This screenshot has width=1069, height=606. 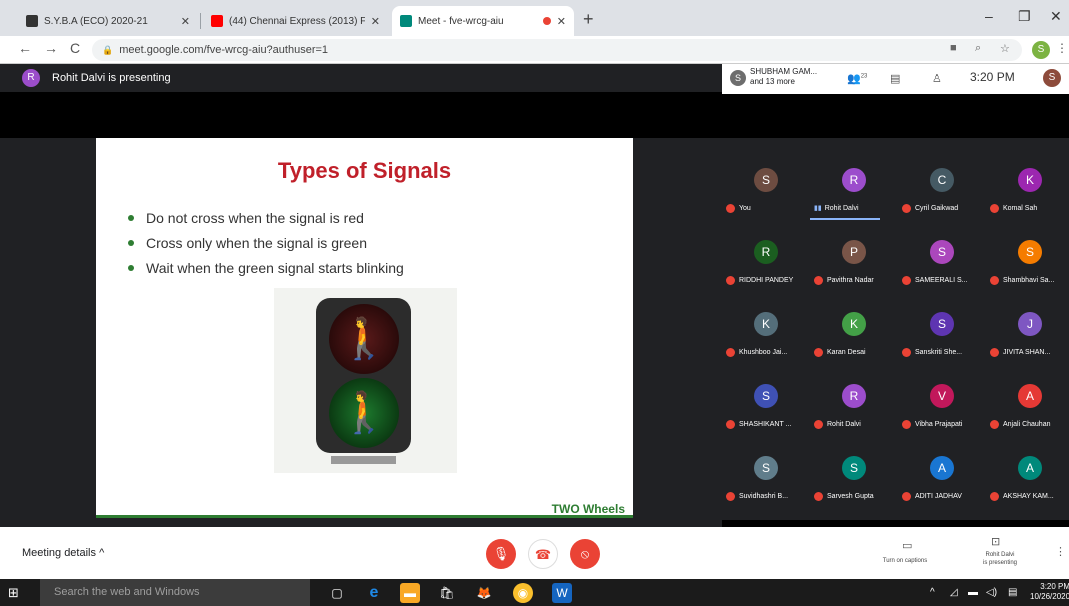 What do you see at coordinates (1024, 16) in the screenshot?
I see `maximize-button: ❐` at bounding box center [1024, 16].